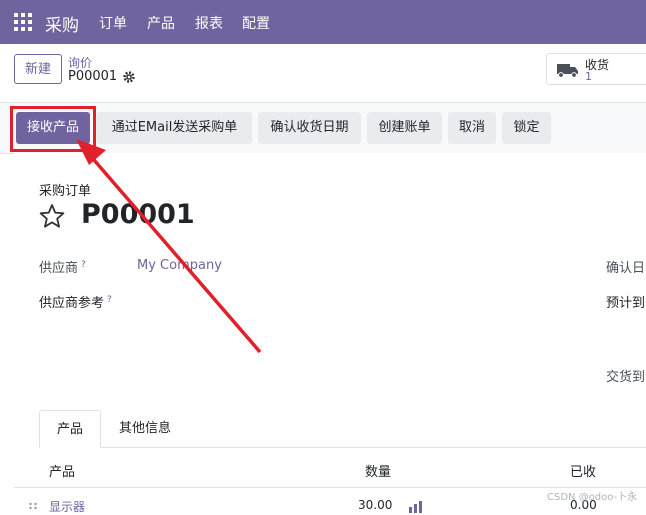 The height and width of the screenshot is (515, 646). Describe the element at coordinates (472, 128) in the screenshot. I see `cancel-button: 取消` at that location.